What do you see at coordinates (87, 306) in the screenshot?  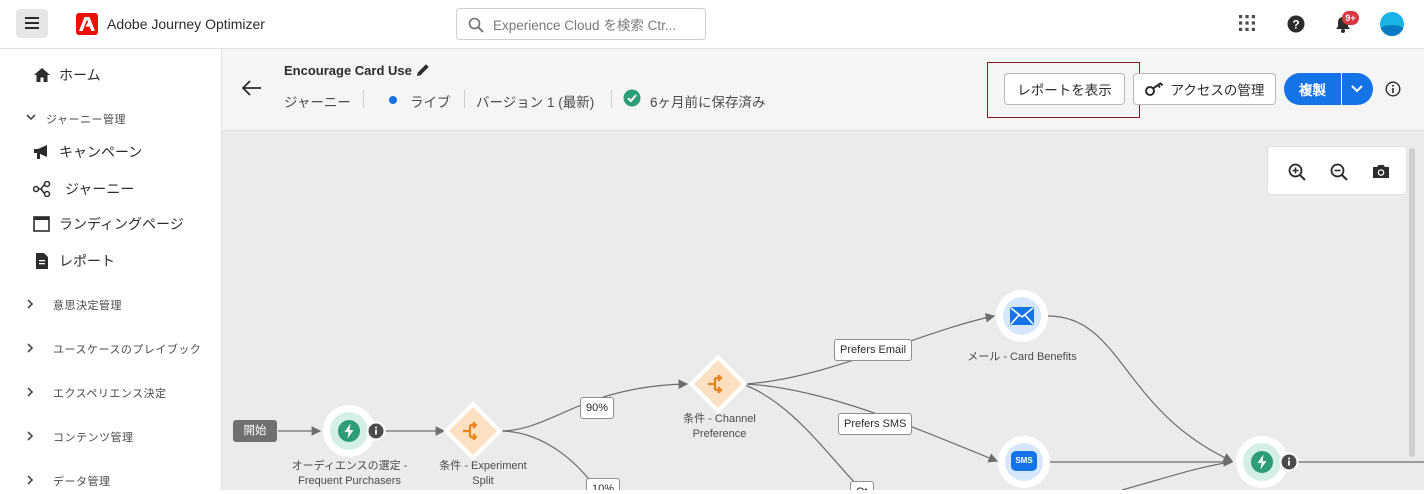 I see `sidebar-group-label: 意思決定管理` at bounding box center [87, 306].